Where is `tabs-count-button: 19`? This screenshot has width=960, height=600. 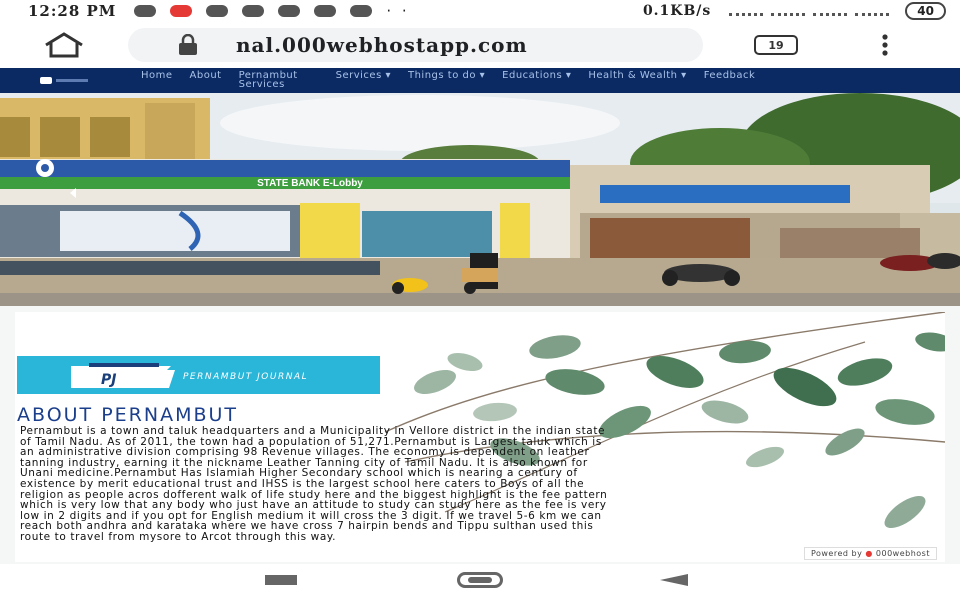 tabs-count-button: 19 is located at coordinates (776, 45).